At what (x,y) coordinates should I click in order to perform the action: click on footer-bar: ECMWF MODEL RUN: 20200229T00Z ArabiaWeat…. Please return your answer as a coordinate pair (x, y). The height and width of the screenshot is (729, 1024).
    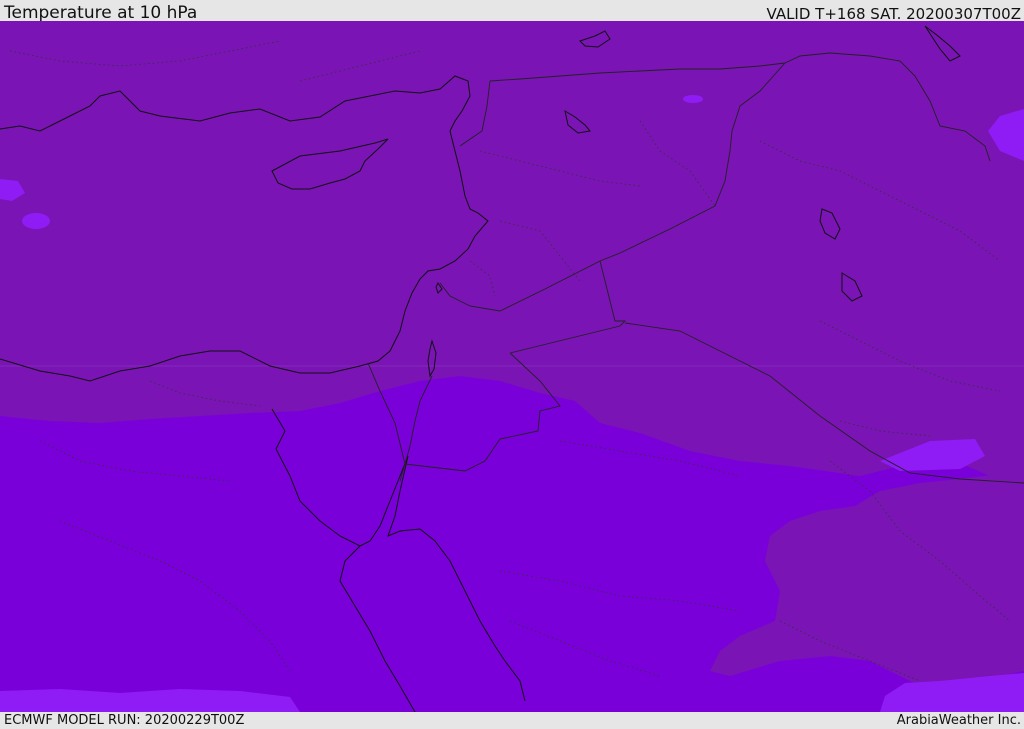
    Looking at the image, I should click on (512, 720).